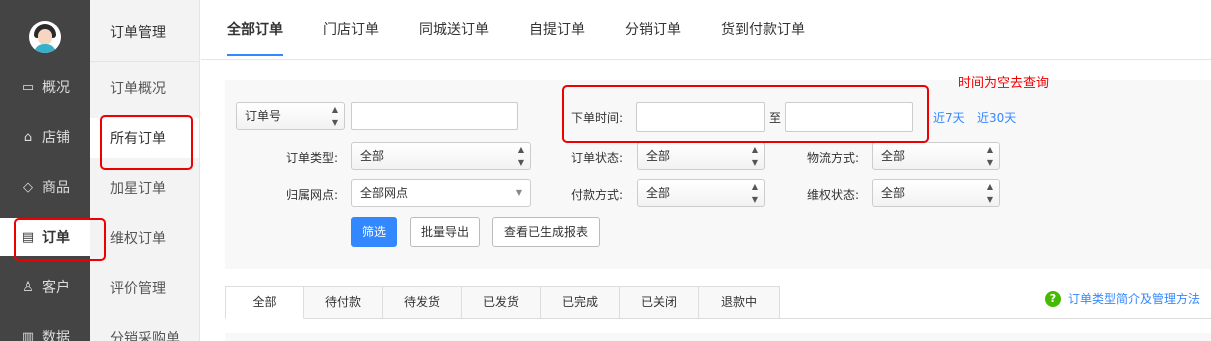 Image resolution: width=1211 pixels, height=341 pixels. Describe the element at coordinates (144, 188) in the screenshot. I see `subnav-item-starred: 加星订单` at that location.